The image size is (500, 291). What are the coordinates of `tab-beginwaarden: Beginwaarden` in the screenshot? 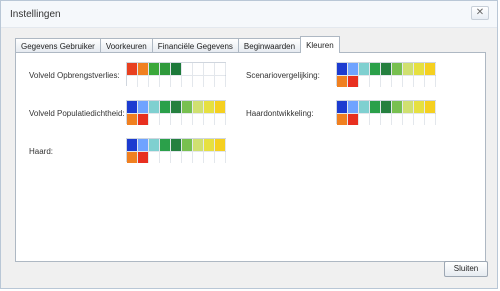 It's located at (269, 45).